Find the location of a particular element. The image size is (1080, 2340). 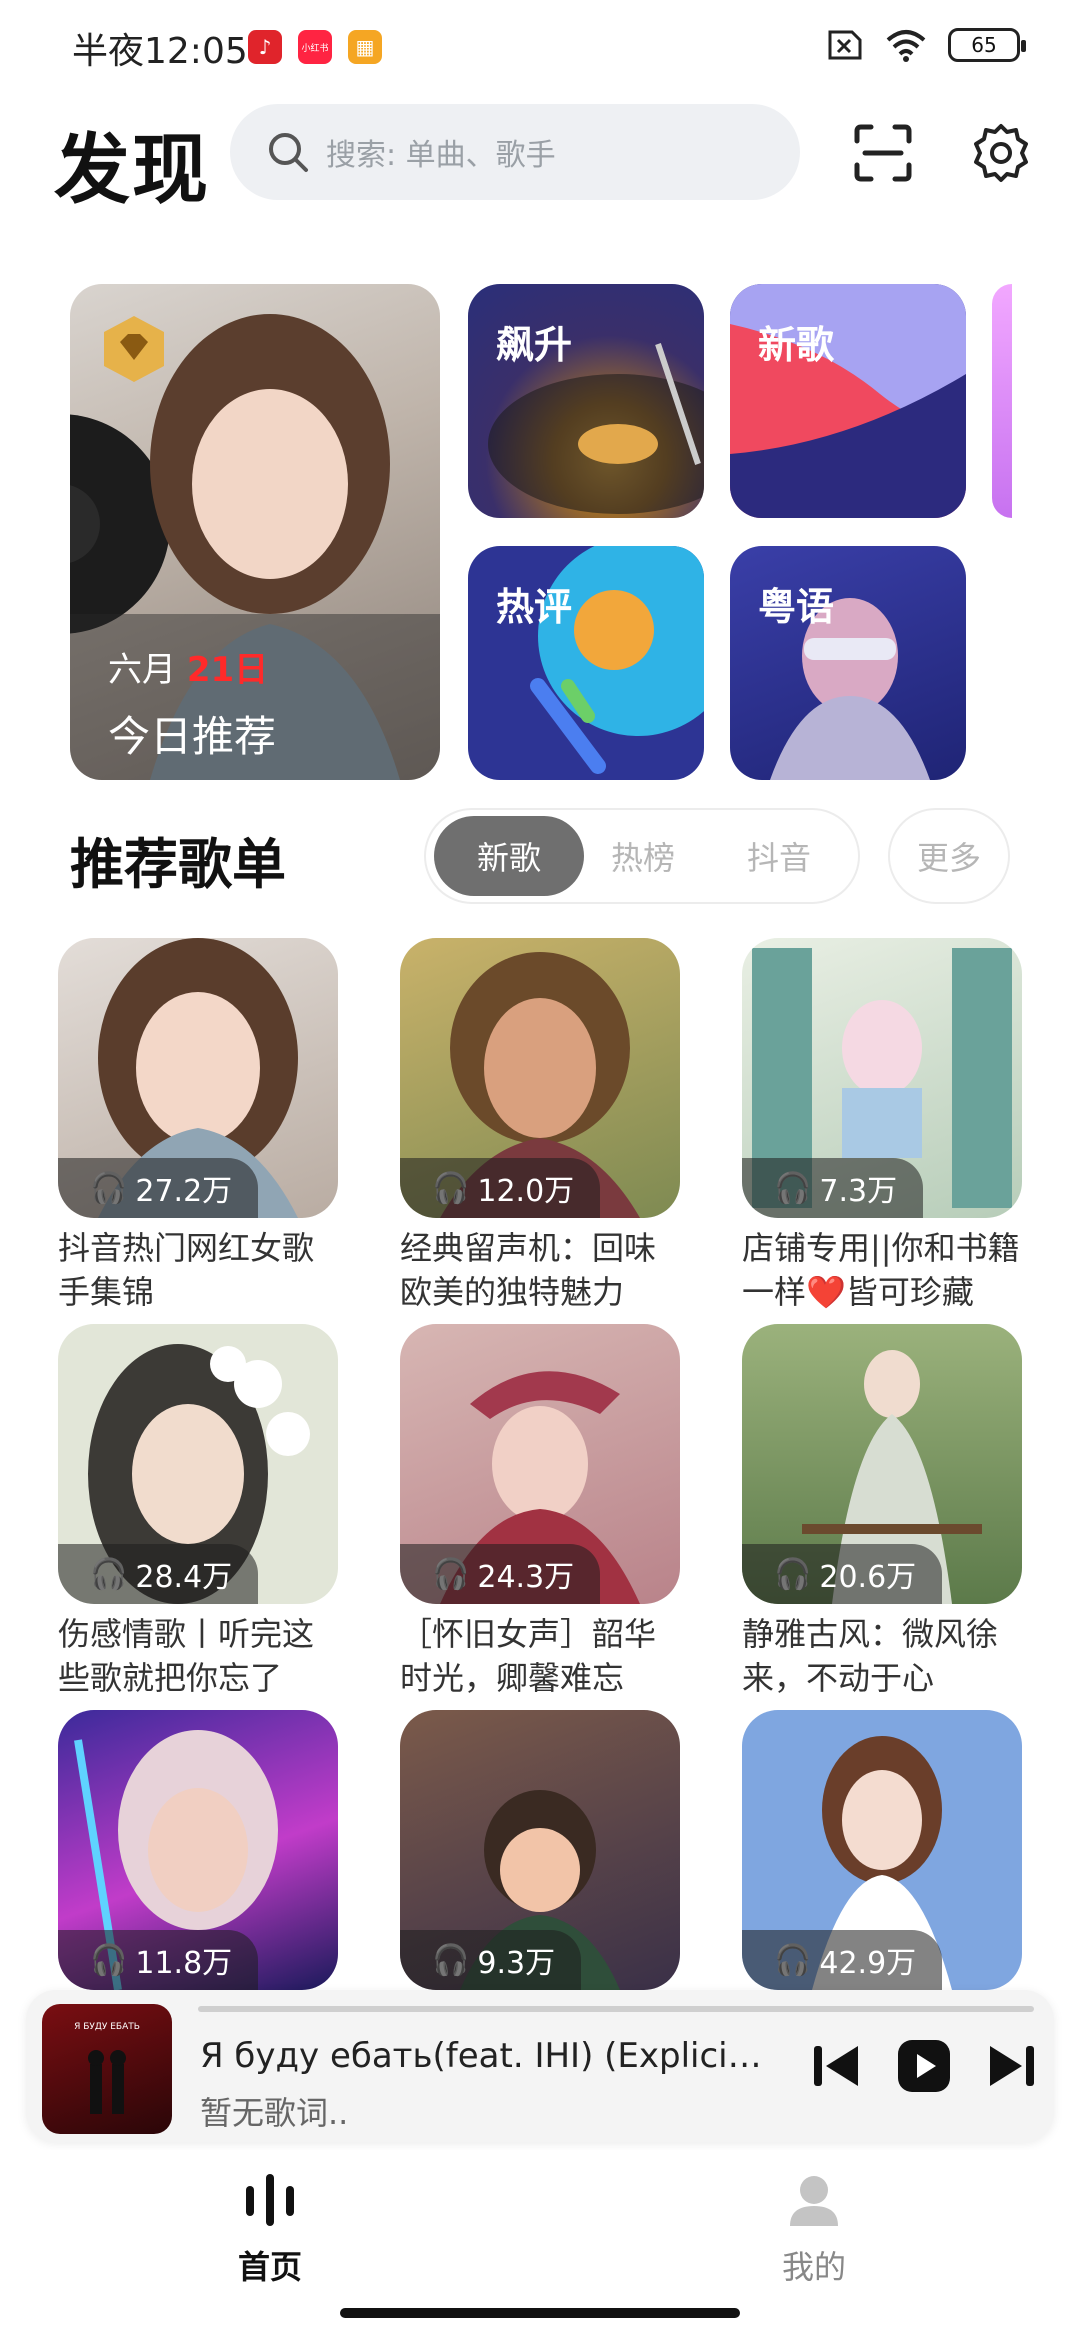

xiaohongshu-icon: 小红书 is located at coordinates (315, 47).